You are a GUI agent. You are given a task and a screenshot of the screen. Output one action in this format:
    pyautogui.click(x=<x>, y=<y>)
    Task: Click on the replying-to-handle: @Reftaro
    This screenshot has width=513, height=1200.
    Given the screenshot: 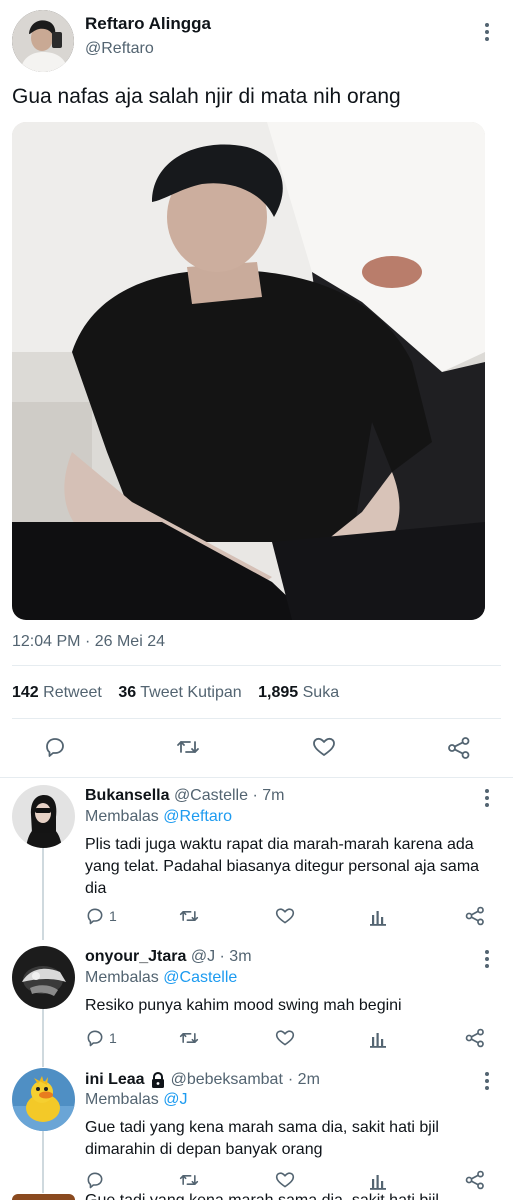 What is the action you would take?
    pyautogui.click(x=197, y=816)
    